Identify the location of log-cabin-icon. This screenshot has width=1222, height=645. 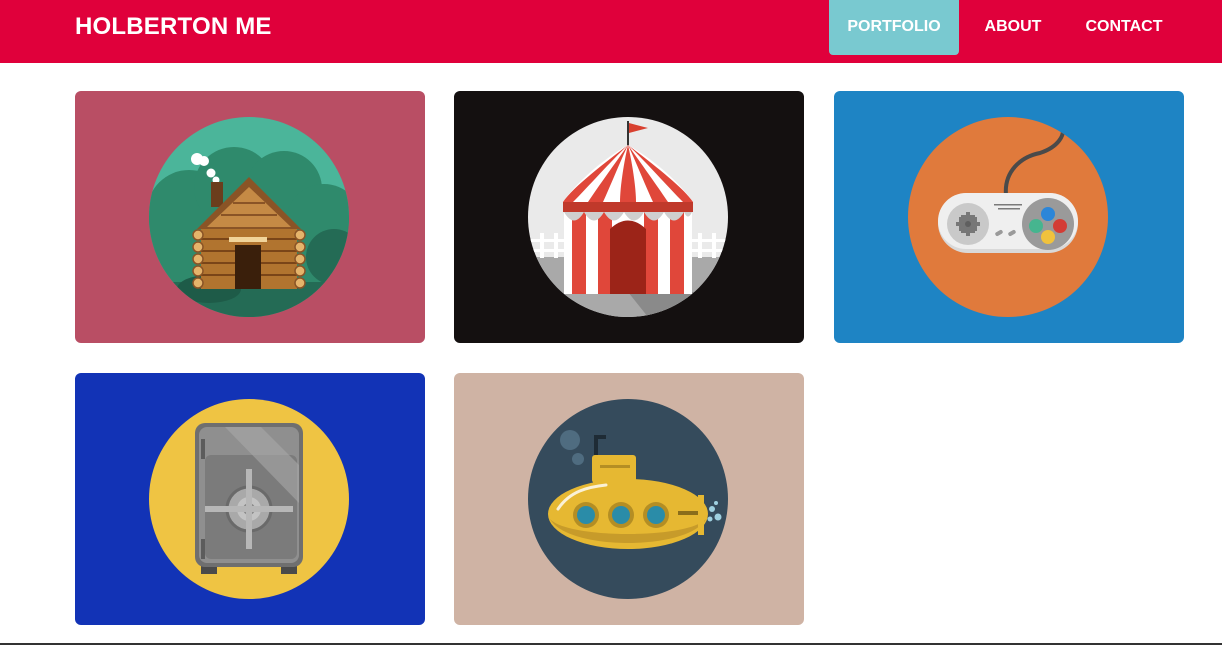
(249, 217).